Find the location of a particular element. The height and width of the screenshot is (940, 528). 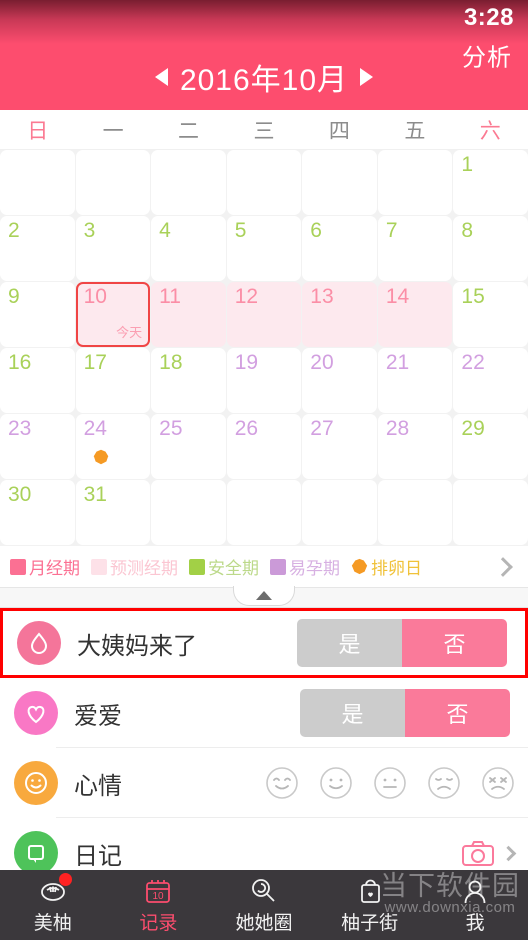

calendar-cell: 13 is located at coordinates (339, 314).